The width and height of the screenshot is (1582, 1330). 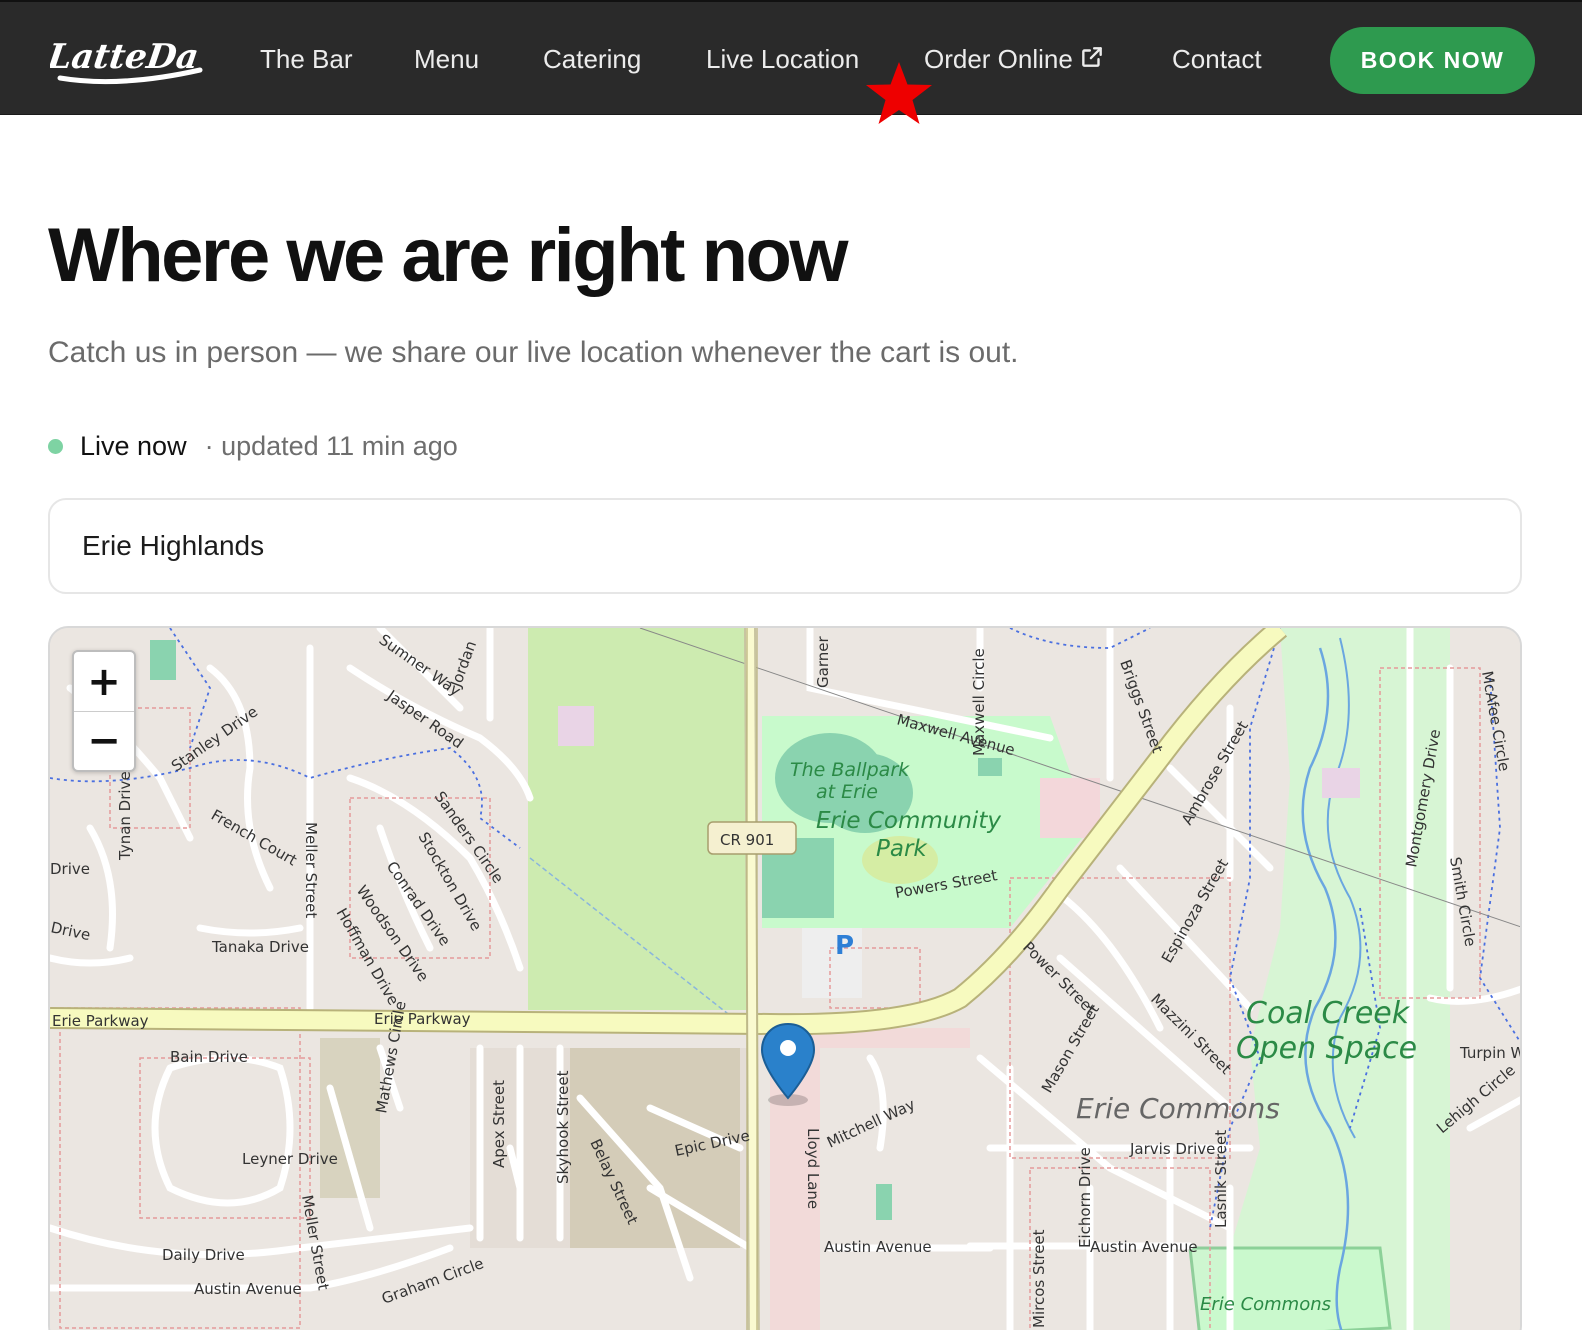 What do you see at coordinates (100, 1021) in the screenshot?
I see `erie-parkway-west-label: Erie Parkway` at bounding box center [100, 1021].